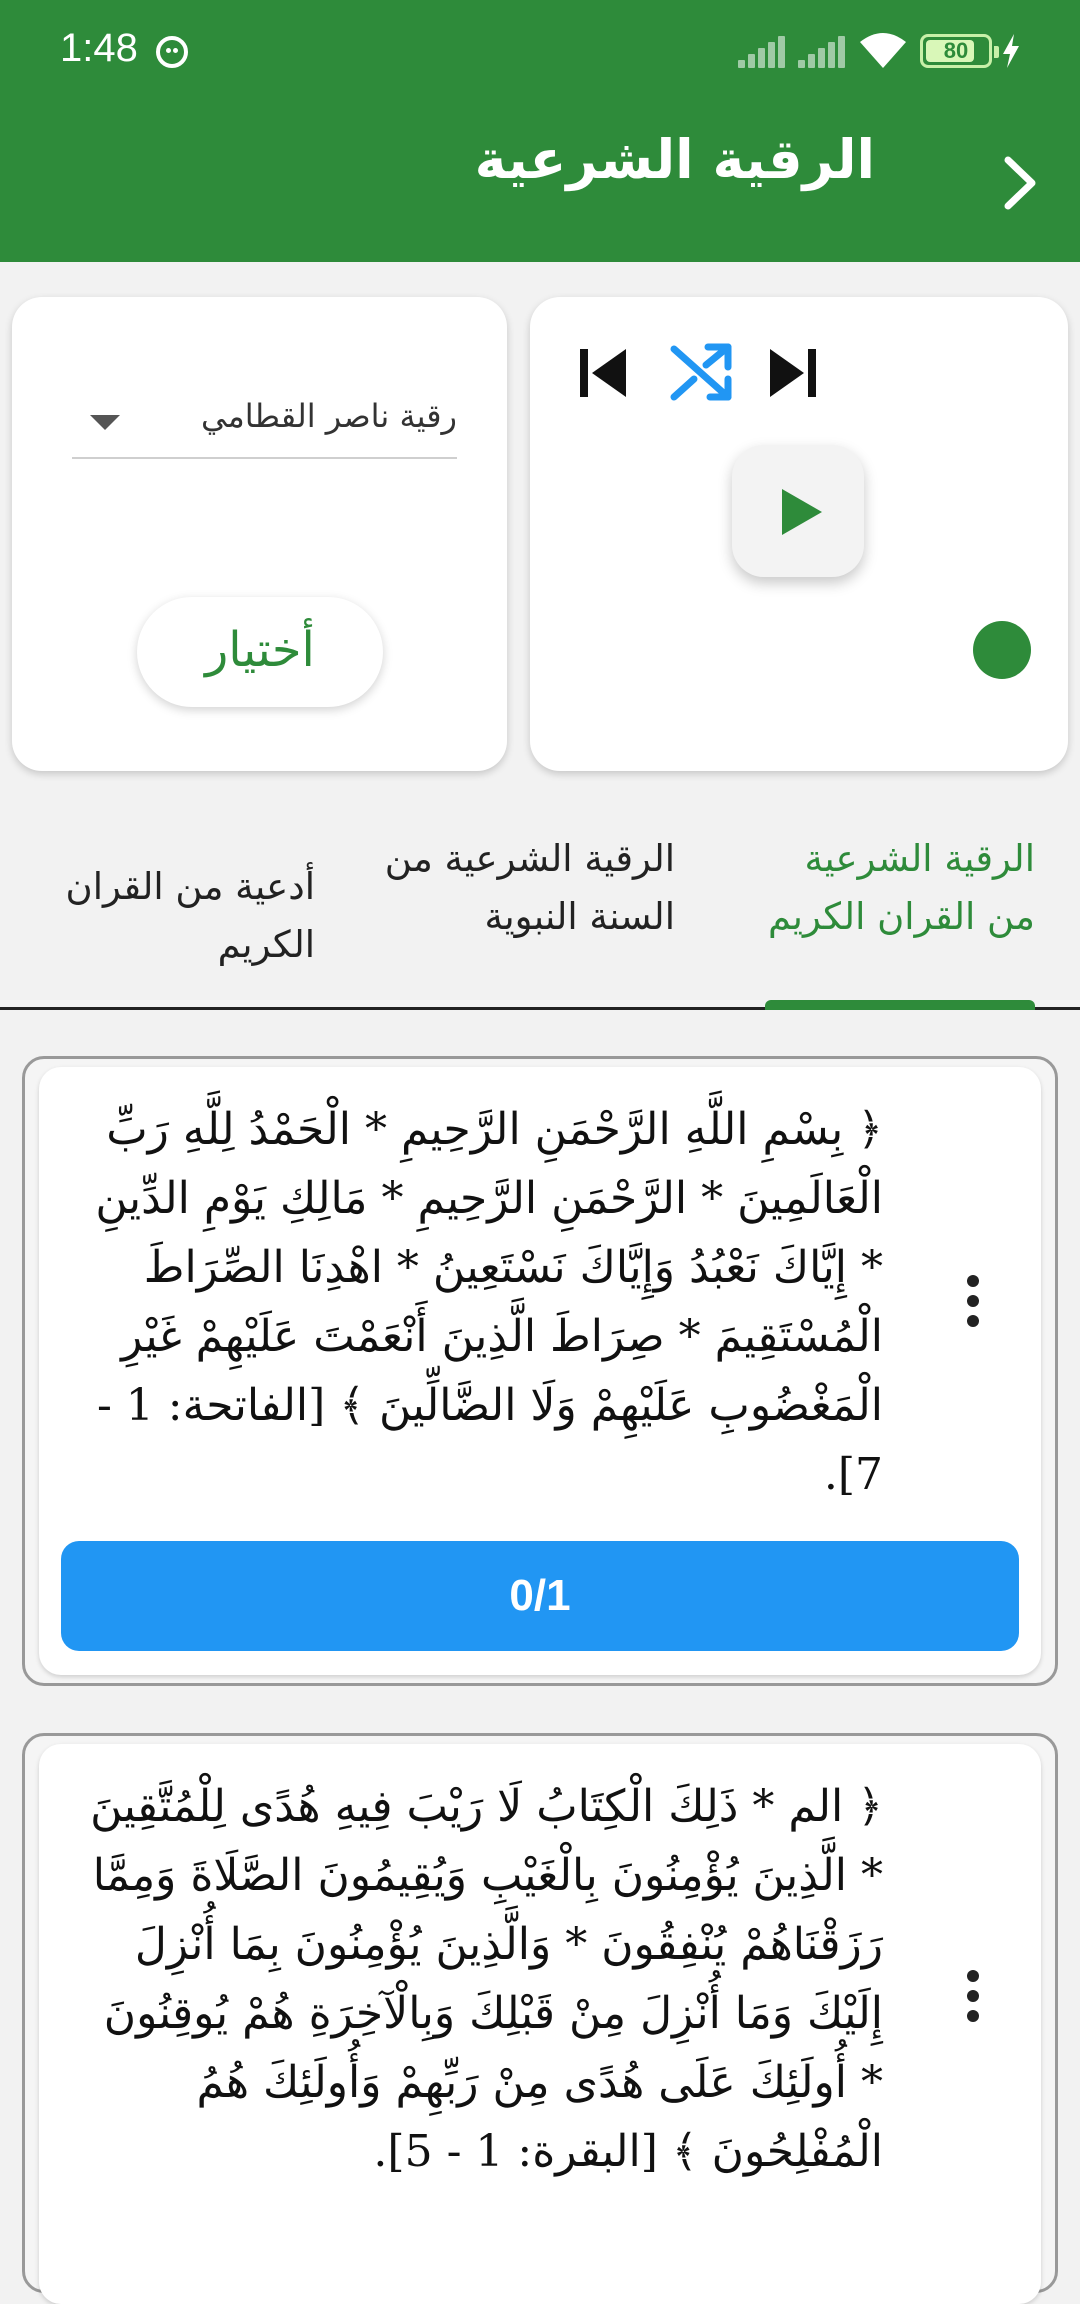 This screenshot has width=1080, height=2304. Describe the element at coordinates (99, 48) in the screenshot. I see `status-time: 1:48` at that location.